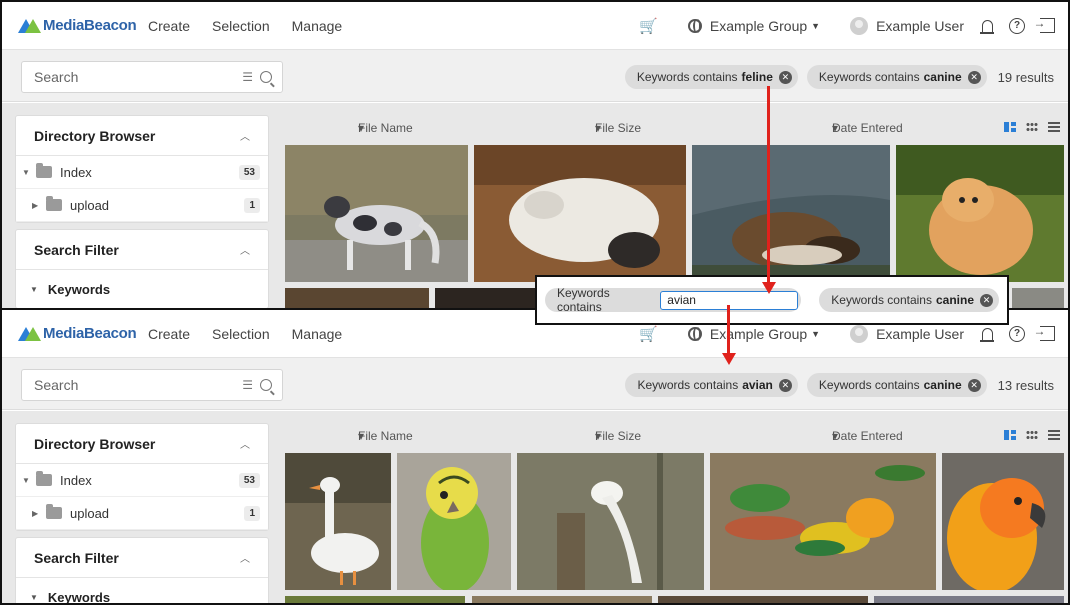 The image size is (1070, 605). What do you see at coordinates (338, 521) in the screenshot?
I see `thumbnail-white-goose` at bounding box center [338, 521].